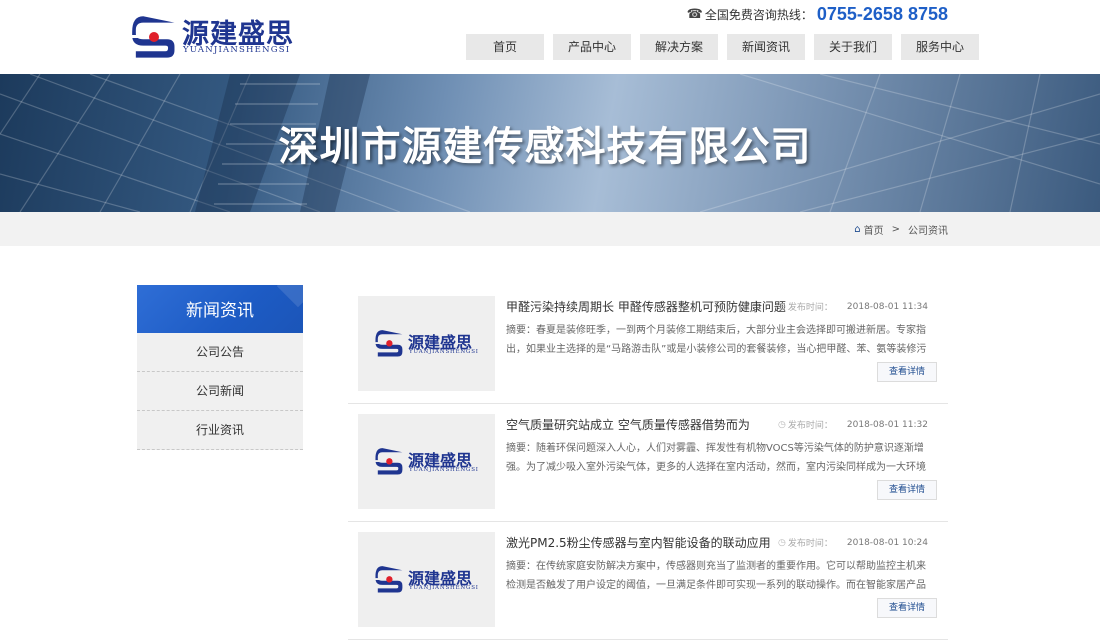 The height and width of the screenshot is (640, 1100). What do you see at coordinates (887, 542) in the screenshot?
I see `date-value: 2018-08-01 10:24` at bounding box center [887, 542].